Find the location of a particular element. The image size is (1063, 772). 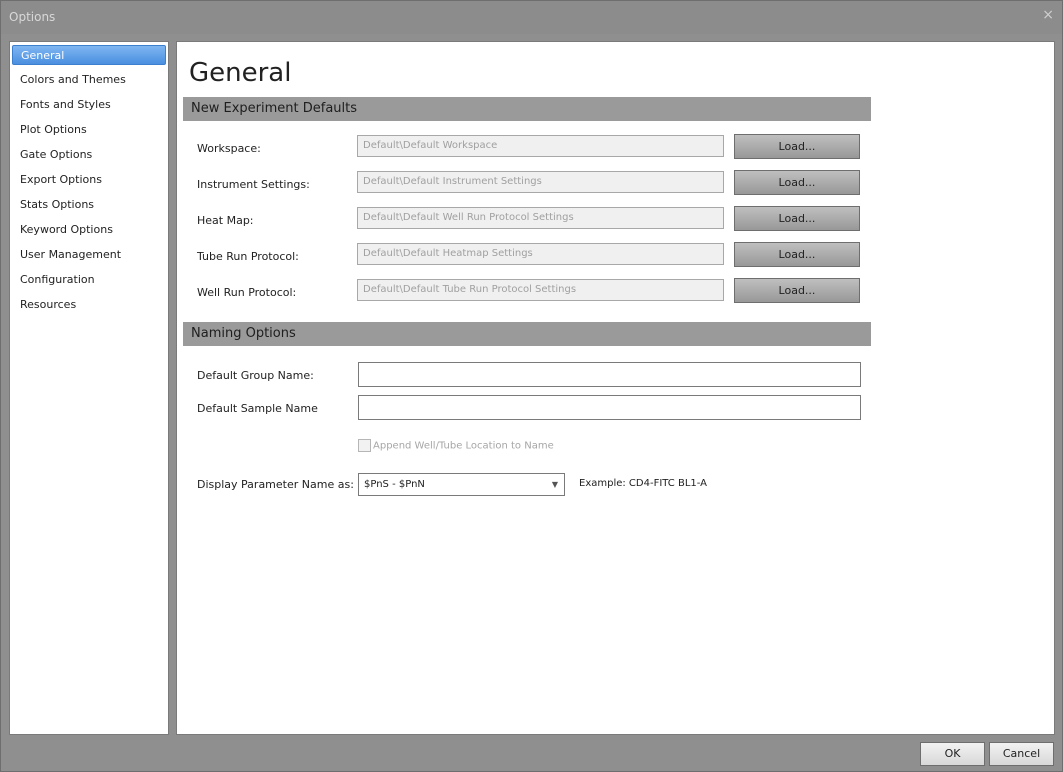

close-icon: × is located at coordinates (1048, 15).